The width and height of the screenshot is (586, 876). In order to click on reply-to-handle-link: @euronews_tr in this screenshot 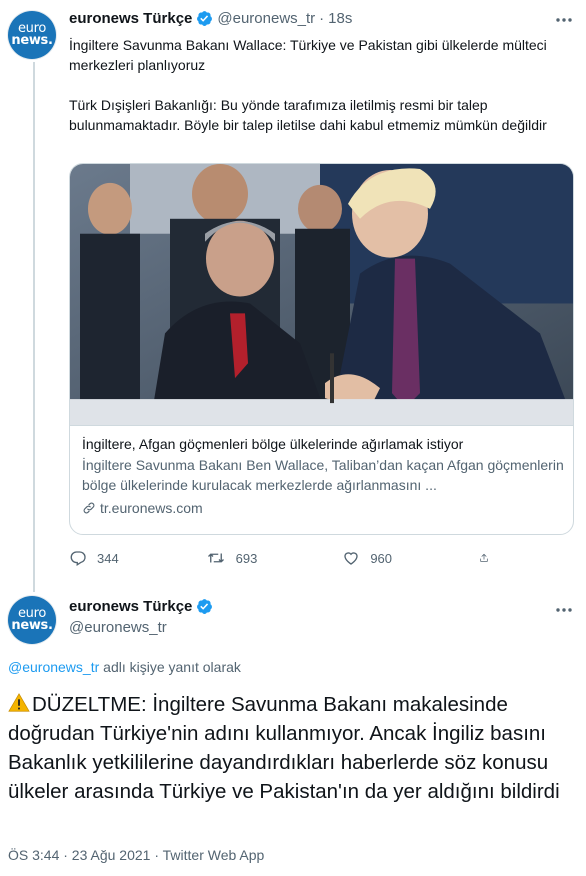, I will do `click(53, 667)`.